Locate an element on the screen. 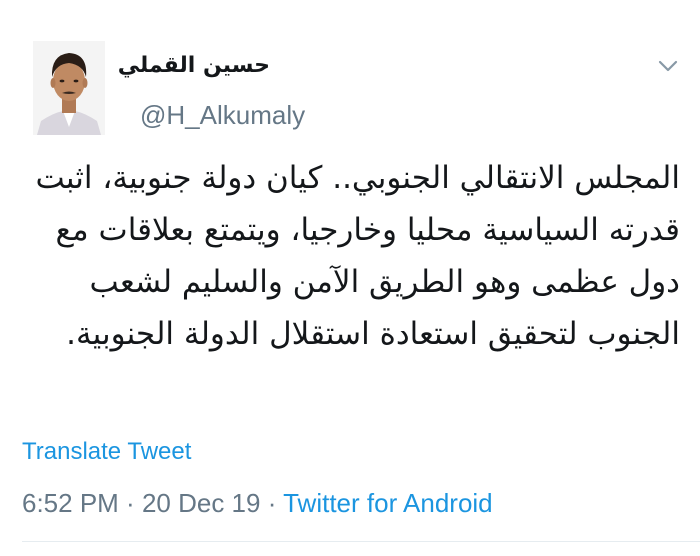  author-display-name: حسين القملي is located at coordinates (194, 65).